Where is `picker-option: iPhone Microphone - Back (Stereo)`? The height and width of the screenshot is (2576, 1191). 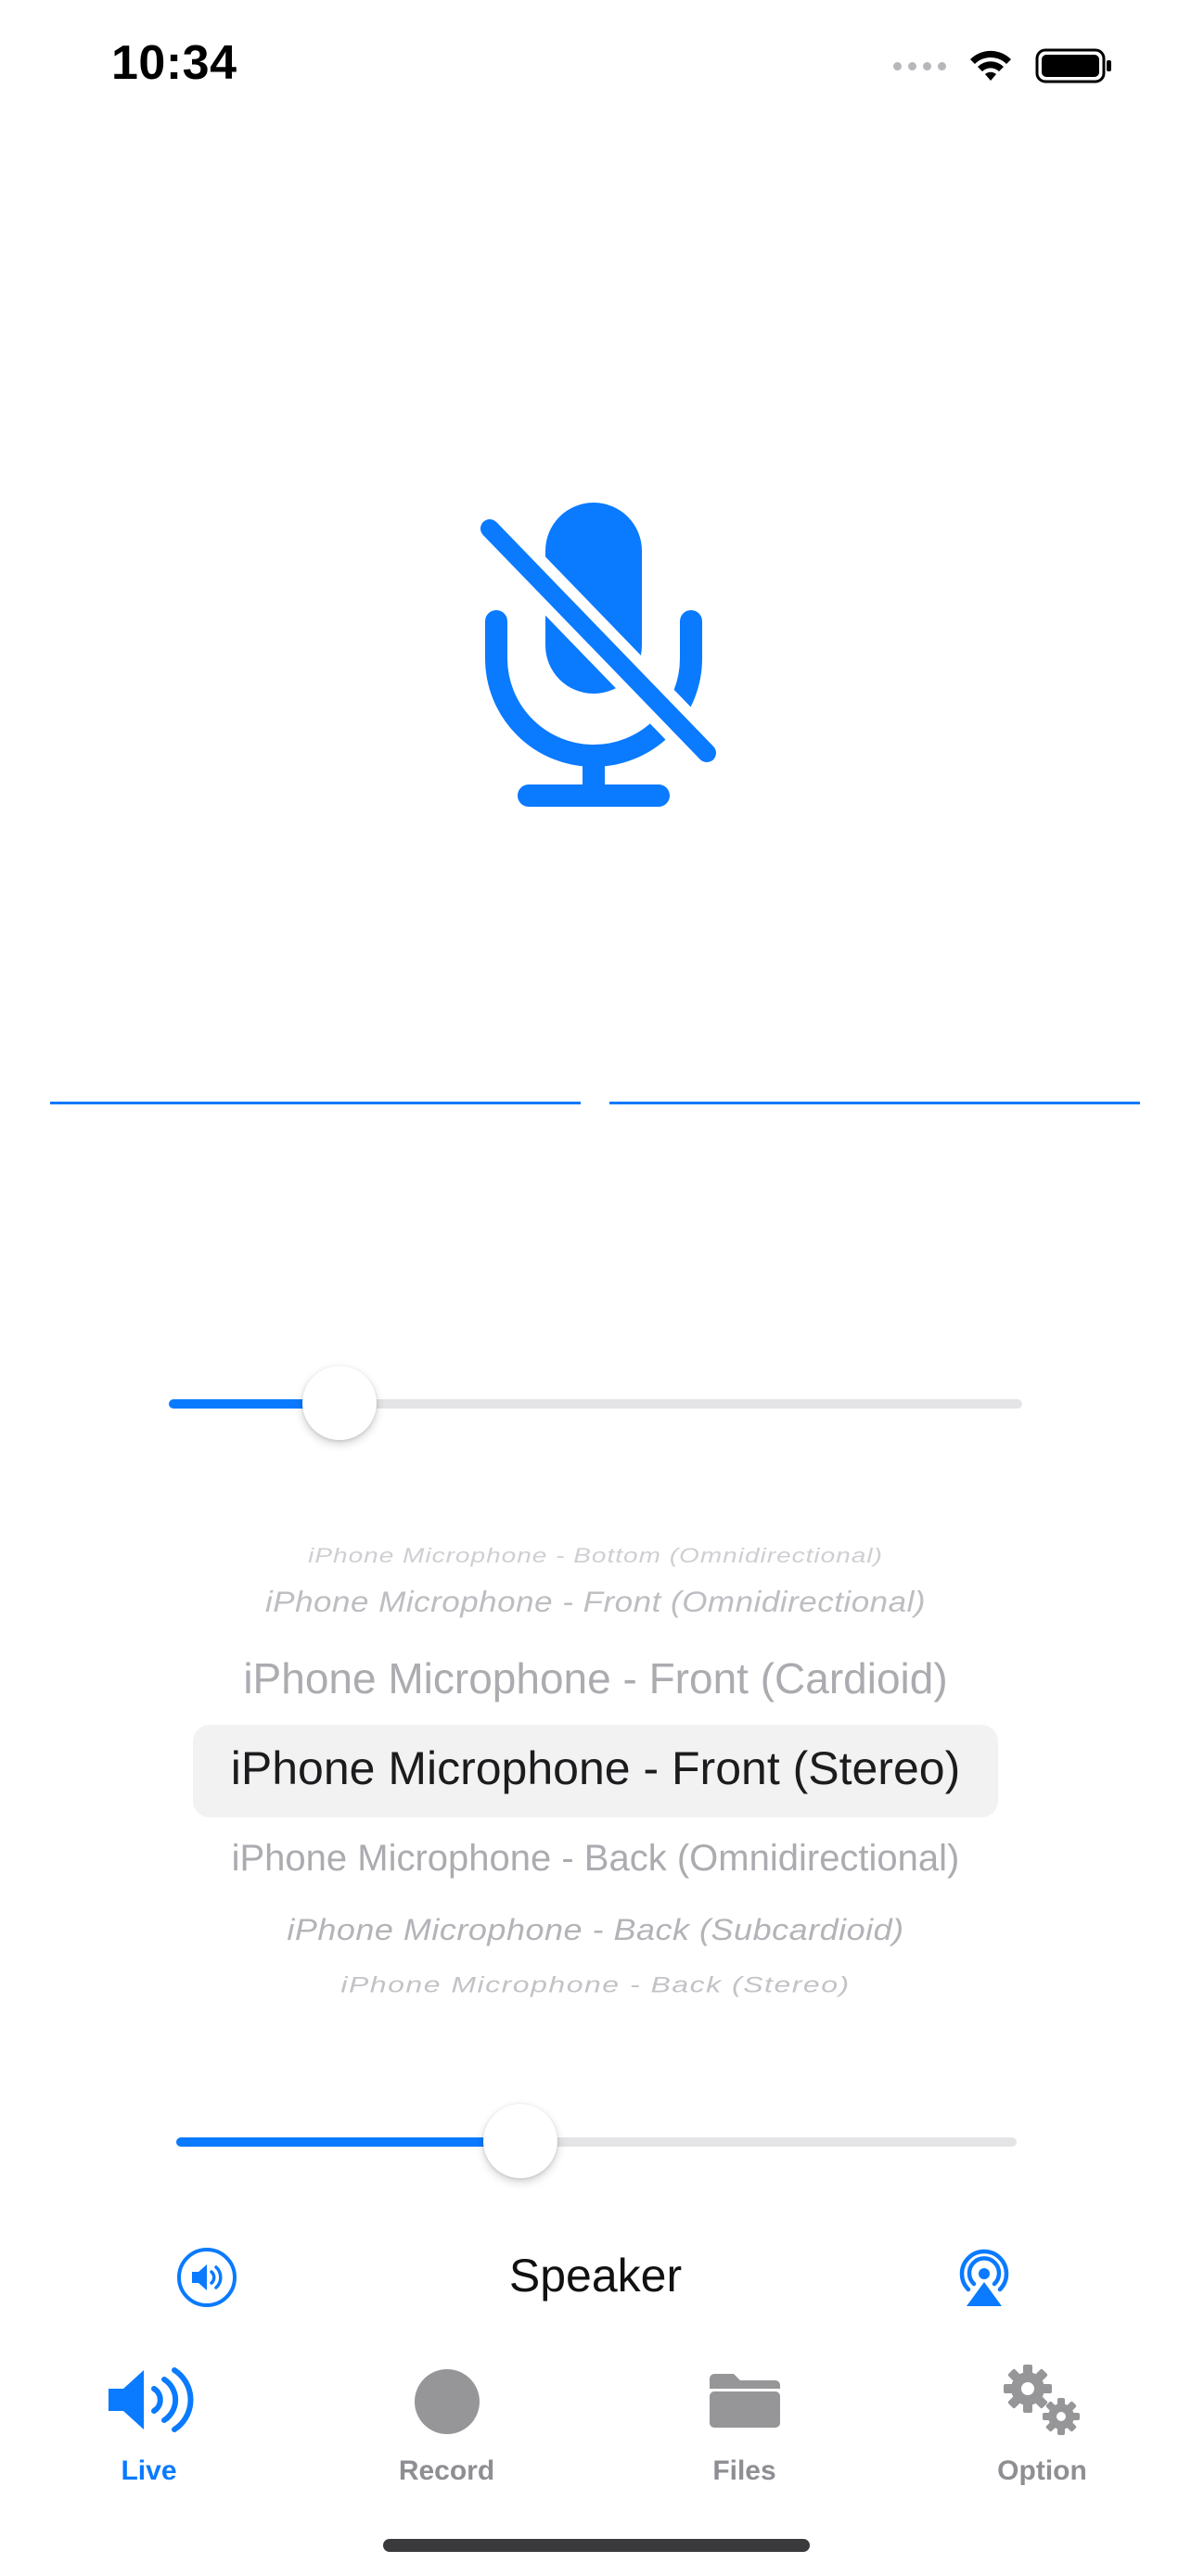 picker-option: iPhone Microphone - Back (Stereo) is located at coordinates (595, 1985).